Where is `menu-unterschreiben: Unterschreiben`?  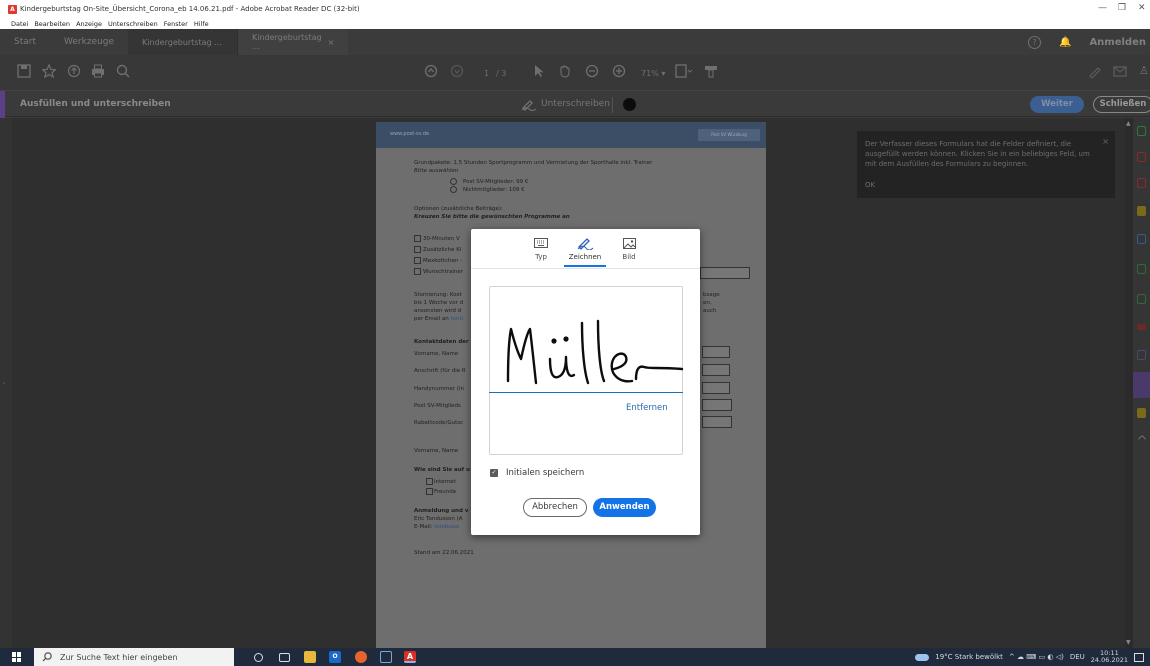
menu-unterschreiben: Unterschreiben is located at coordinates (133, 24).